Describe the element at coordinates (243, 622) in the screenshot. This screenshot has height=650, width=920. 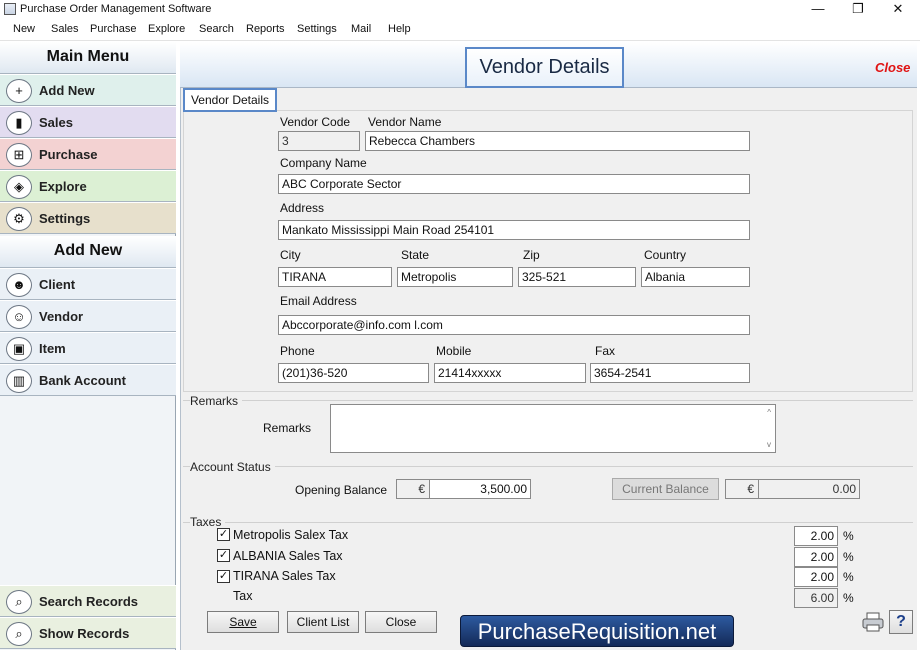
I see `save-button: Save` at that location.